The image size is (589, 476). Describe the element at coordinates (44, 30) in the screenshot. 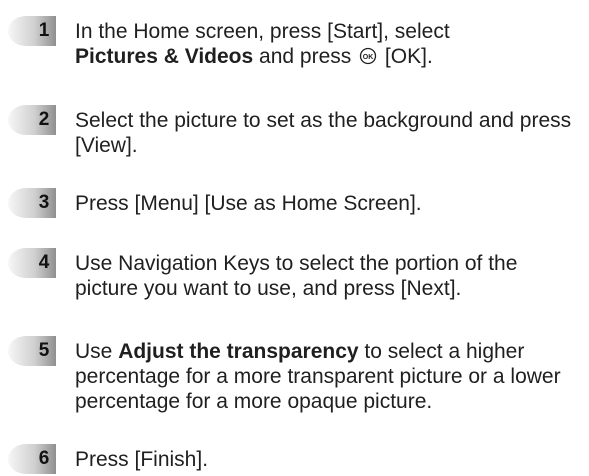

I see `step-number: 1` at that location.